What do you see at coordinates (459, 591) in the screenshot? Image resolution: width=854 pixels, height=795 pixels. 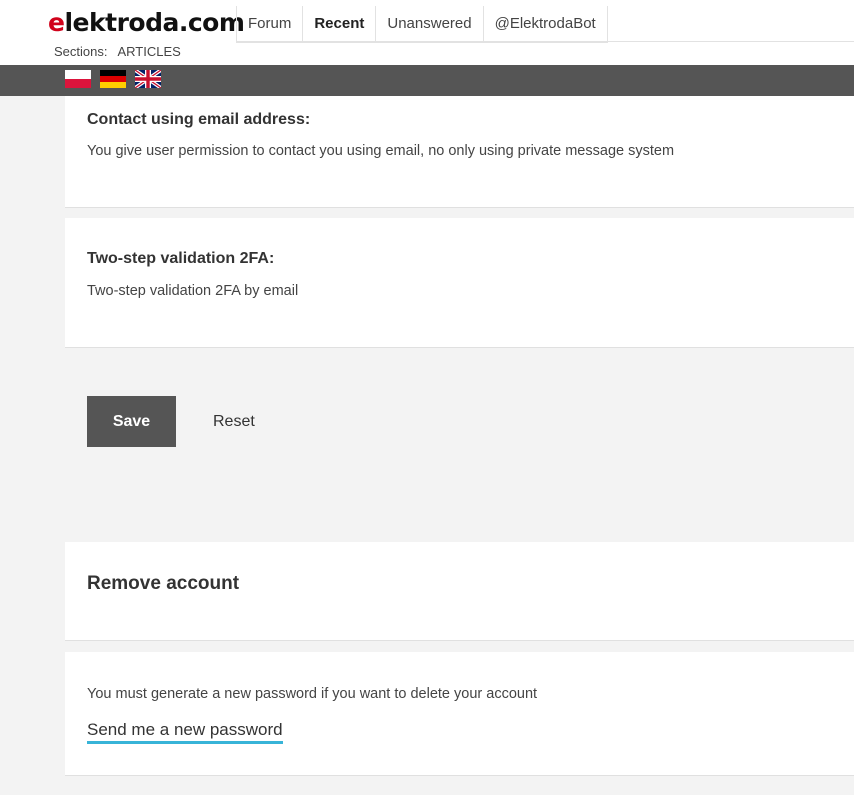 I see `remove-account-header: Remove account` at bounding box center [459, 591].